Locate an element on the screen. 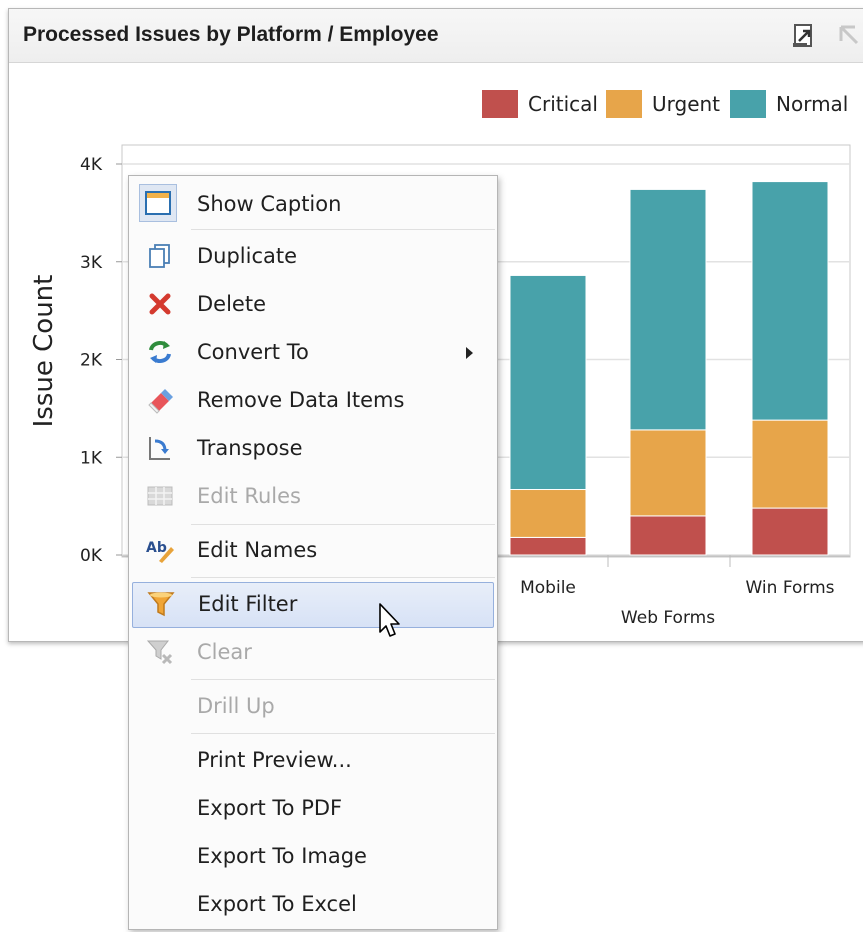 This screenshot has height=932, width=863. bar-critical-win-forms is located at coordinates (790, 531).